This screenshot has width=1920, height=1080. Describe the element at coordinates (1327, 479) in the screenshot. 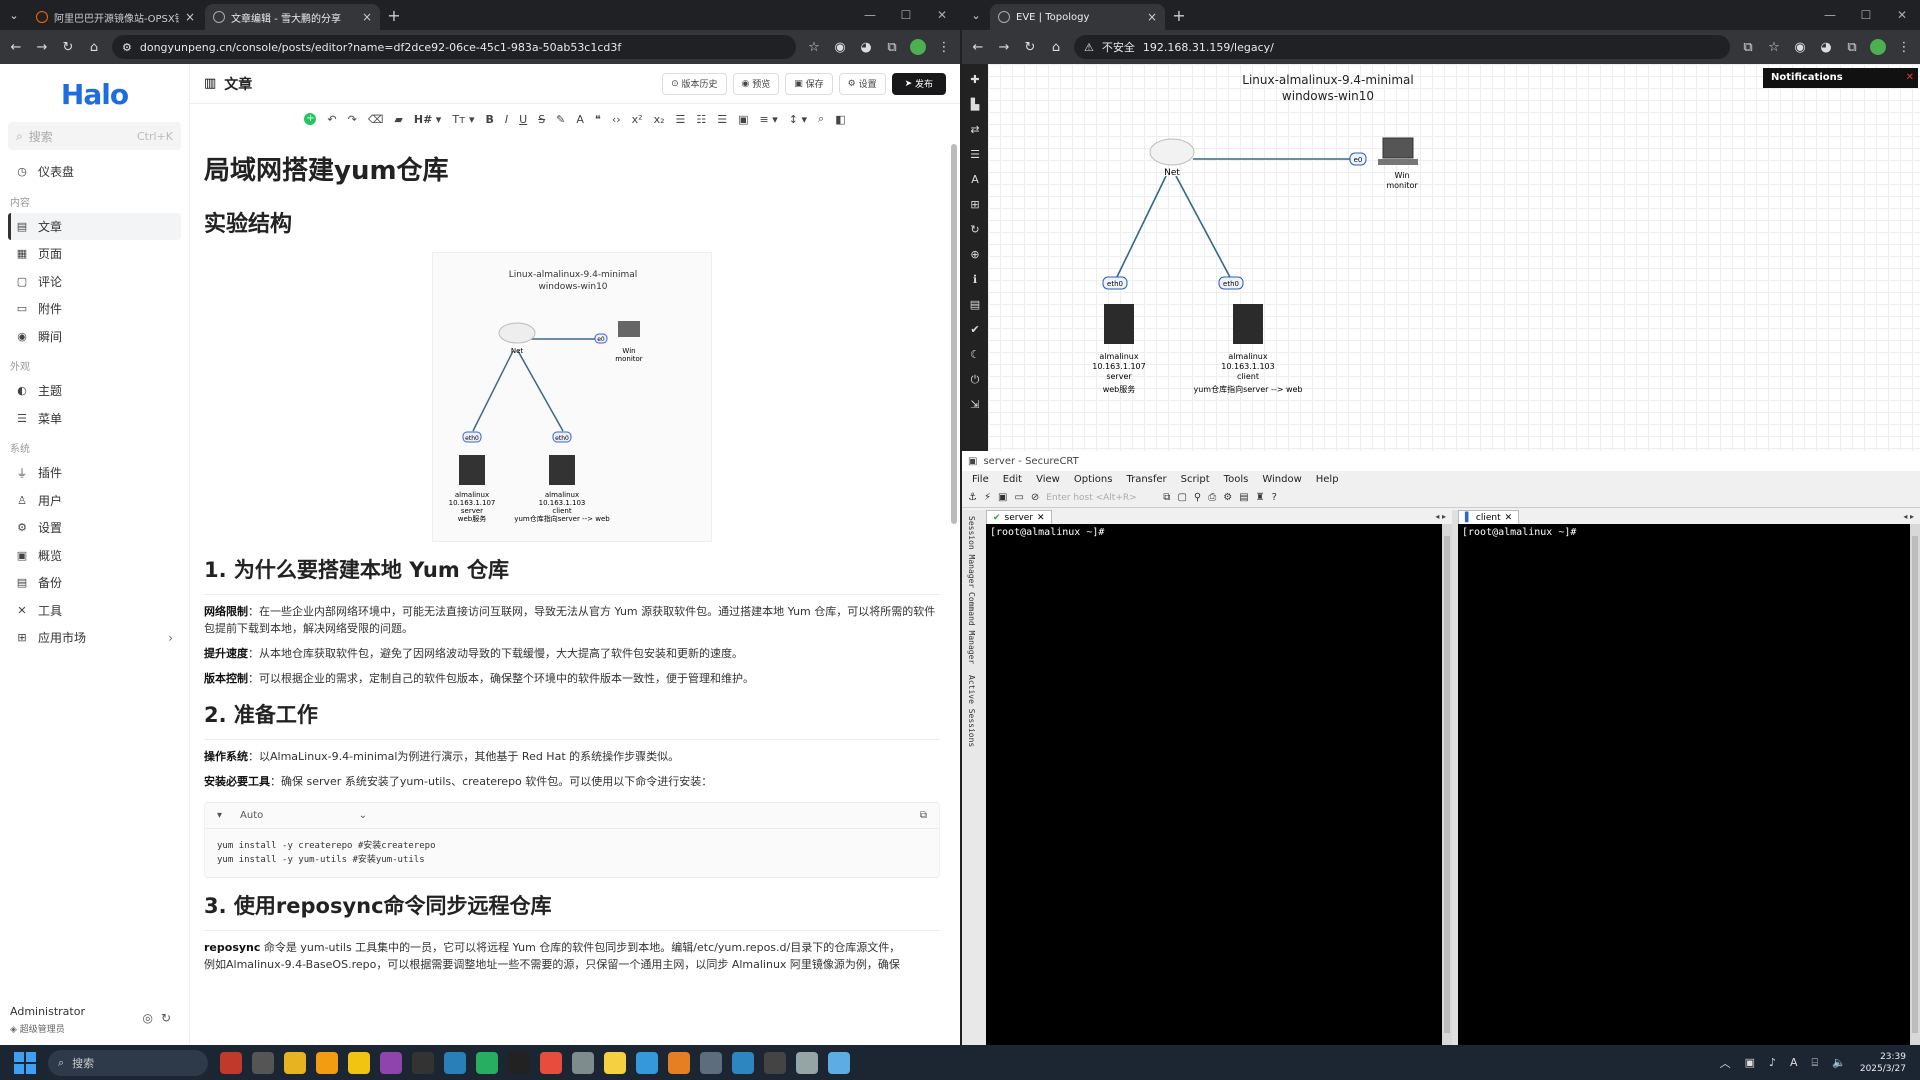

I see `menu-help: Help` at that location.